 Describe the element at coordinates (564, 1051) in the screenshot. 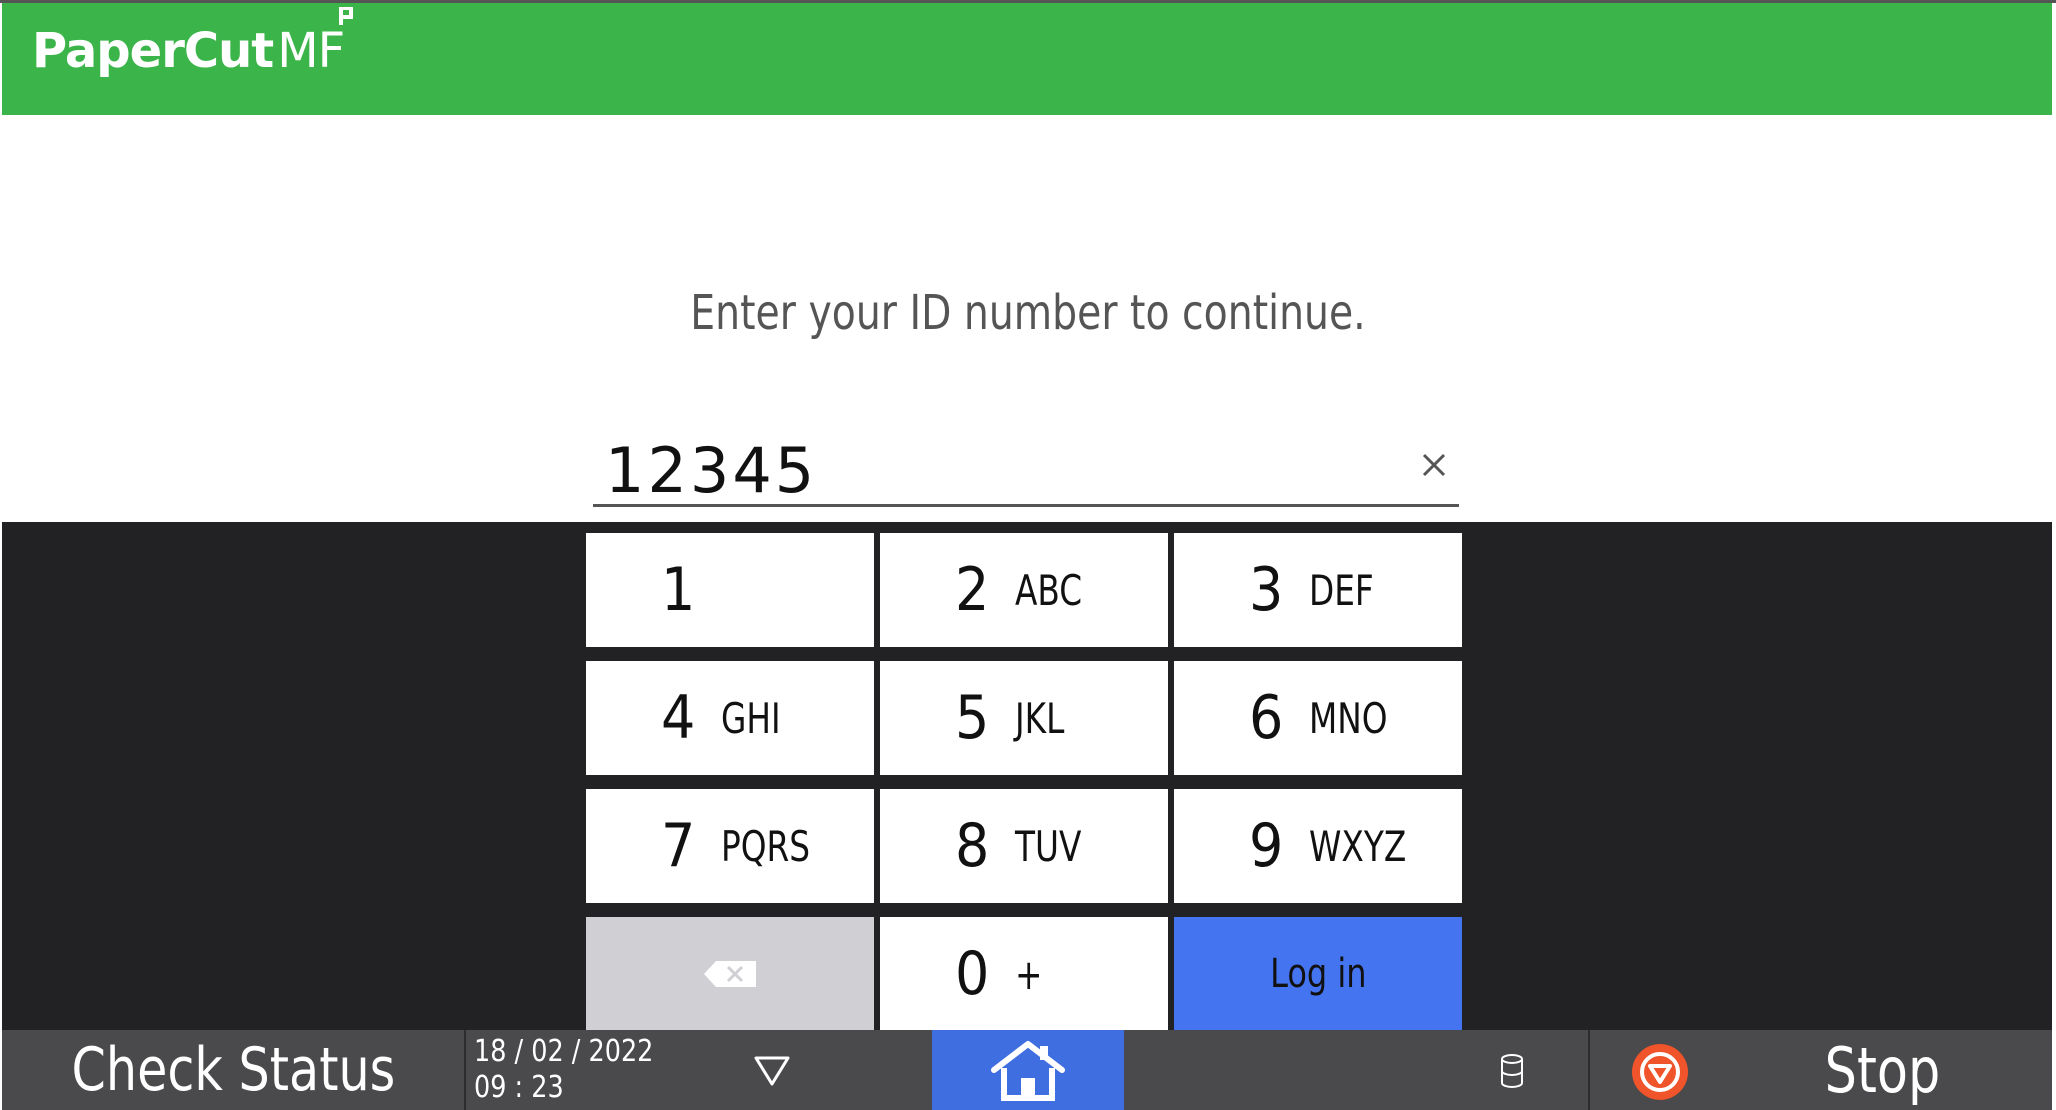

I see `date-text: 18 / 02 / 2022` at that location.